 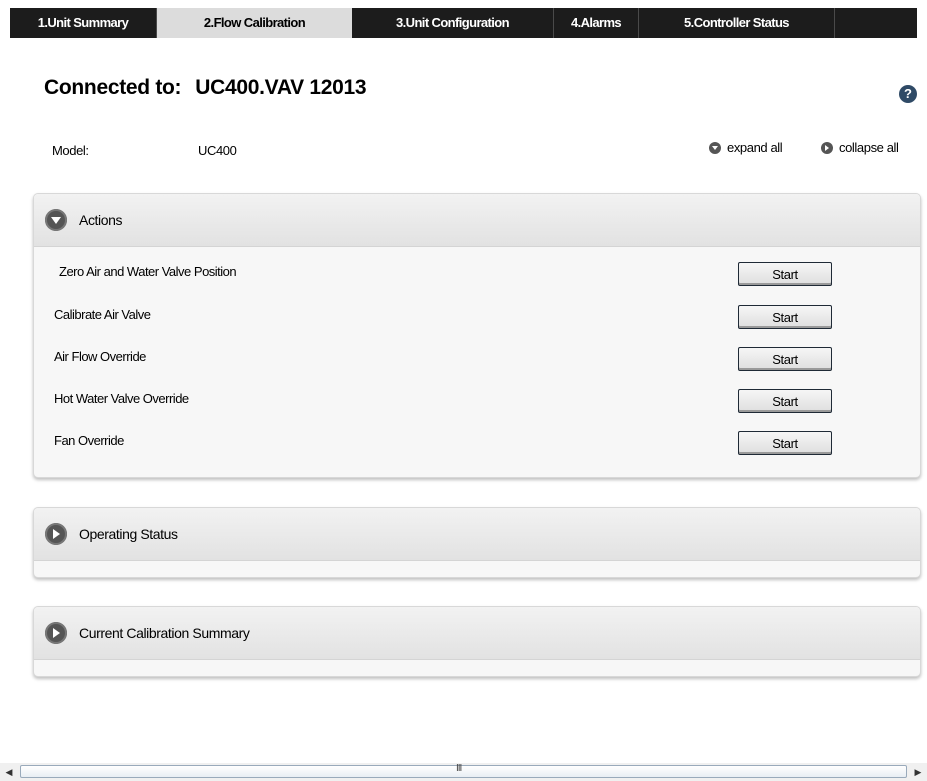 What do you see at coordinates (128, 534) in the screenshot?
I see `operating-status-title: Operating Status` at bounding box center [128, 534].